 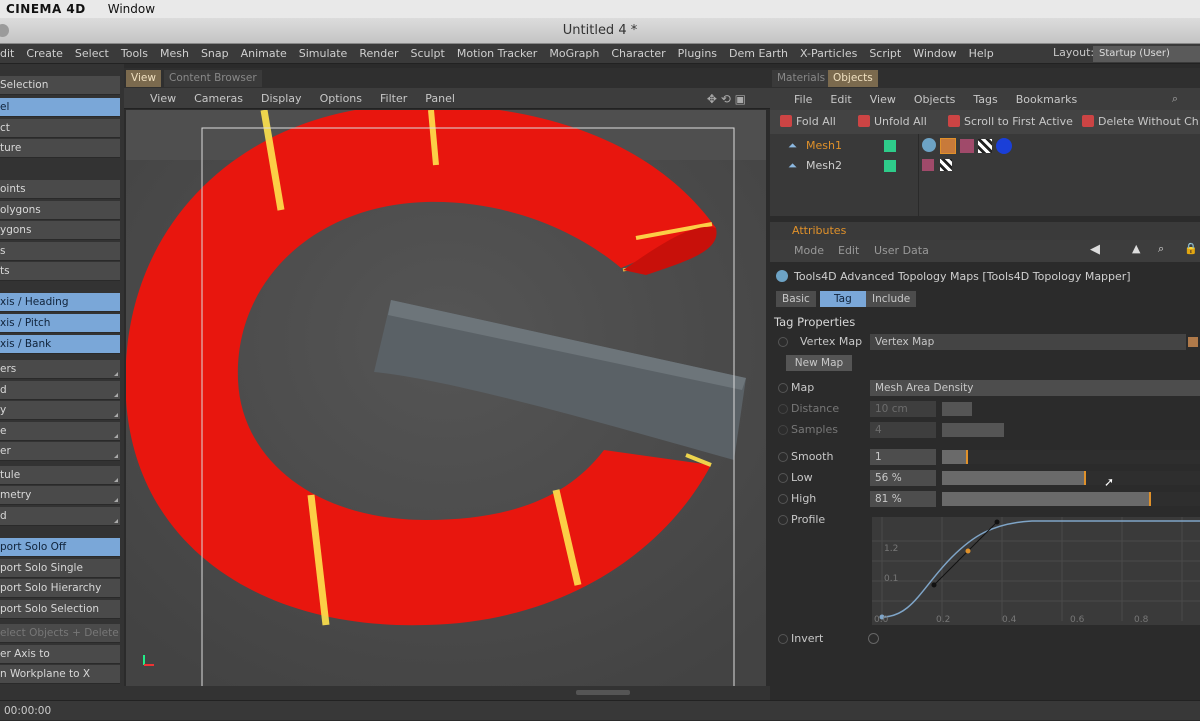 I want to click on smooth-field: 1, so click(x=903, y=457).